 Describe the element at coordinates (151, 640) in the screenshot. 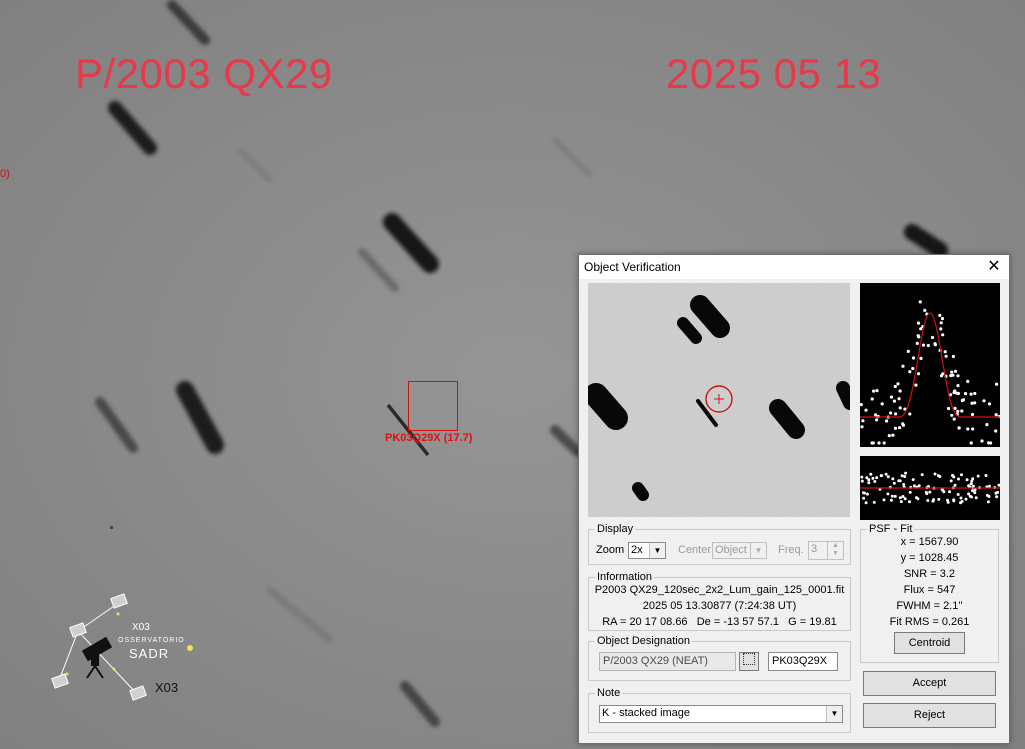

I see `logo-org-line: OSSERVATORIO` at that location.